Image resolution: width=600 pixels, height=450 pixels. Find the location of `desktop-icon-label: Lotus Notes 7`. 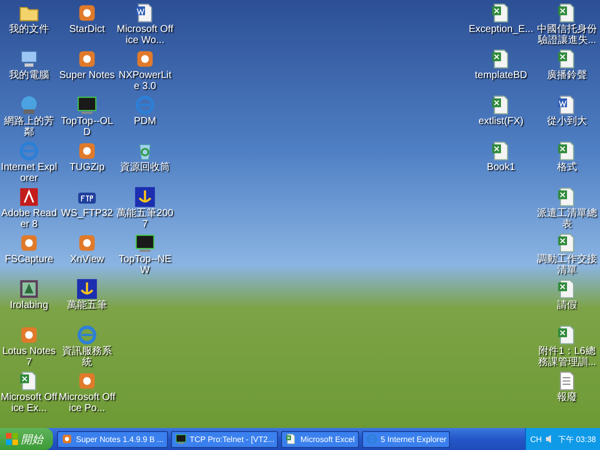

desktop-icon-label: Lotus Notes 7 is located at coordinates (29, 357).